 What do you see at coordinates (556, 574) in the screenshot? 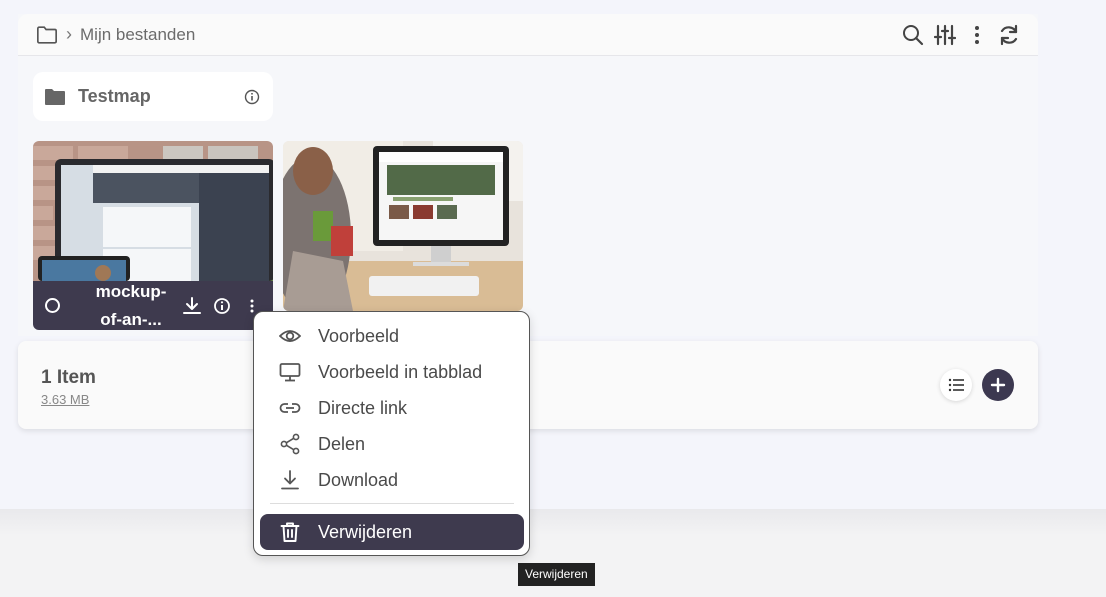
I see `tooltip: Verwijderen` at bounding box center [556, 574].